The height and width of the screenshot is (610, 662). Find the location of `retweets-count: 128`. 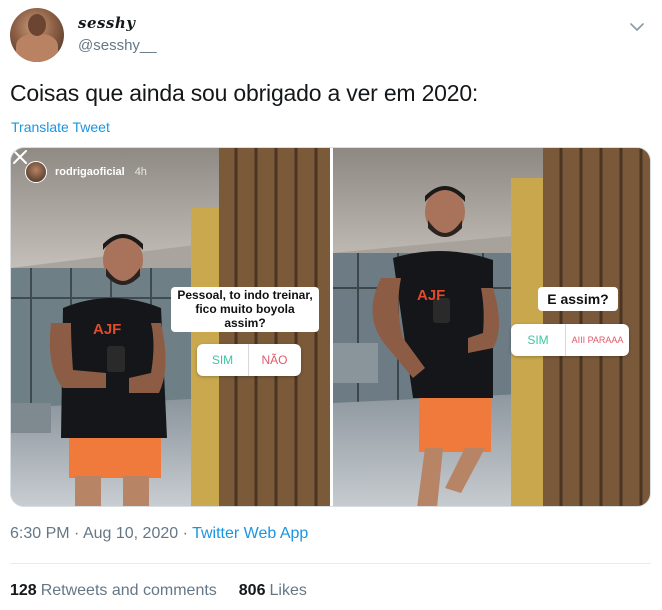

retweets-count: 128 is located at coordinates (23, 590).